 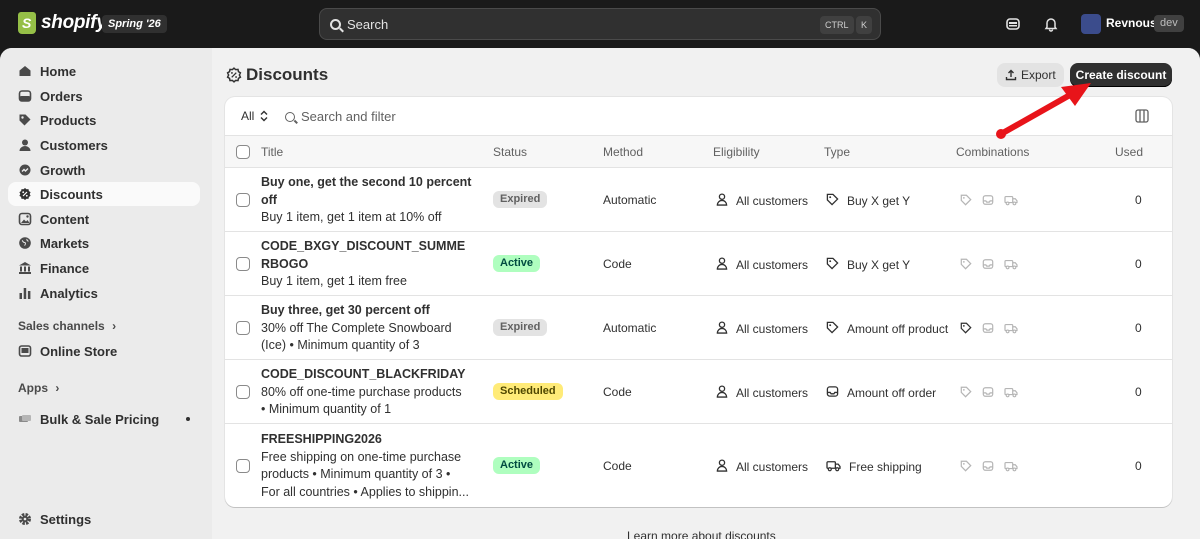 I want to click on brand-name: shopify, so click(x=74, y=22).